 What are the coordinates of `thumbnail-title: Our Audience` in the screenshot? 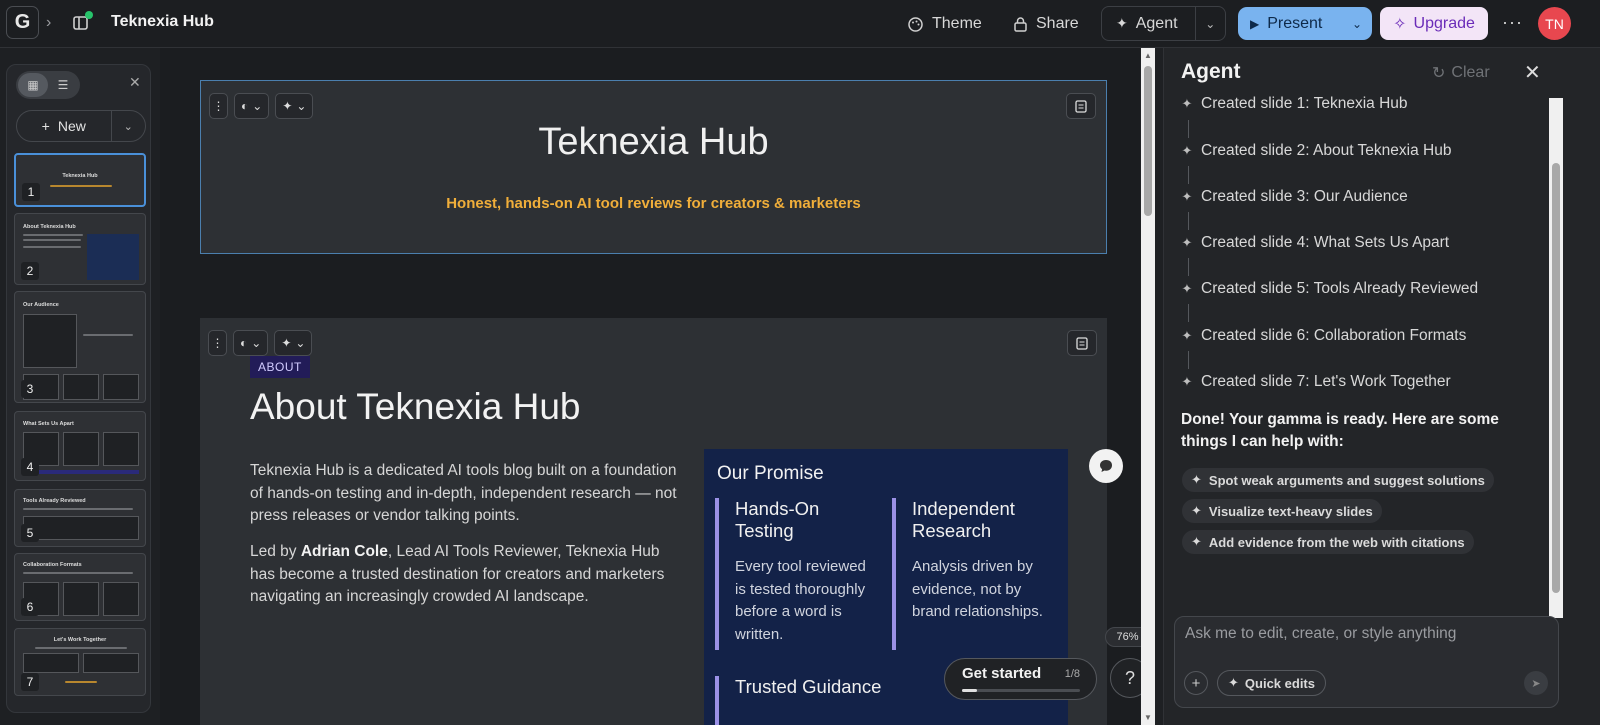 It's located at (41, 305).